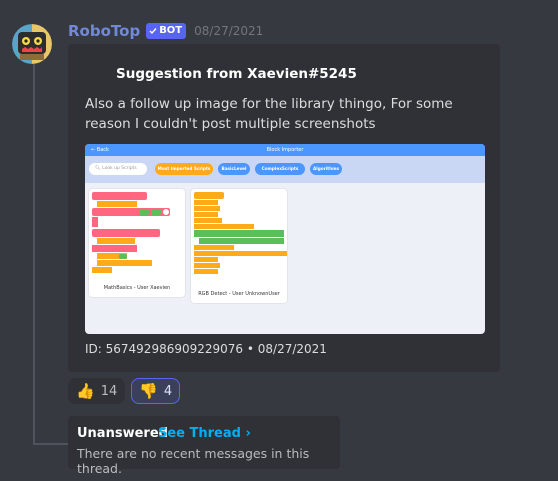 The image size is (558, 481). I want to click on reaction-thumbs-down: 👎 4, so click(156, 391).